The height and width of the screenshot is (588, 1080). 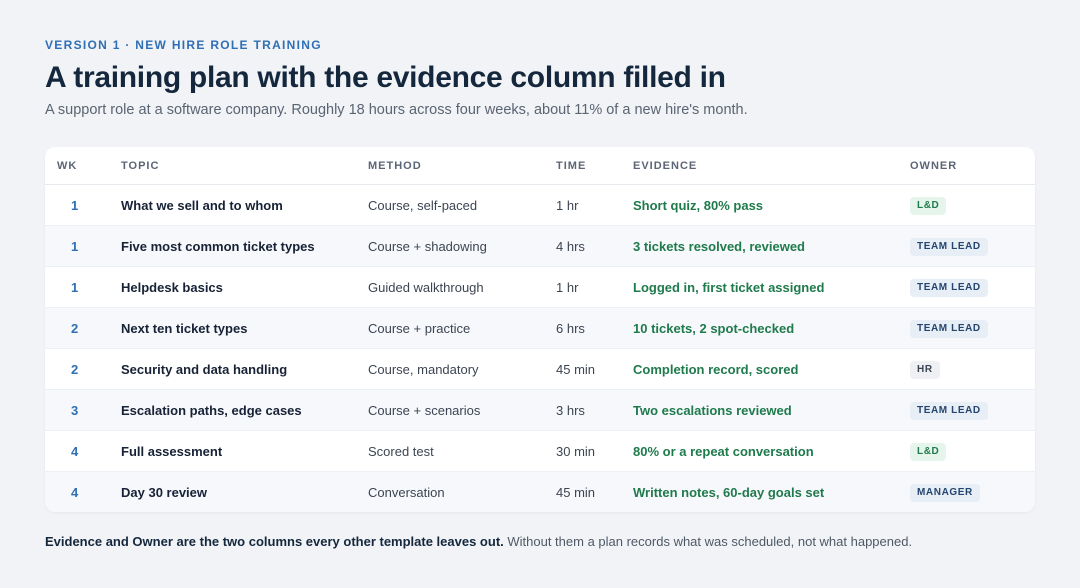 I want to click on cell-topic: What we sell and to whom, so click(x=202, y=205).